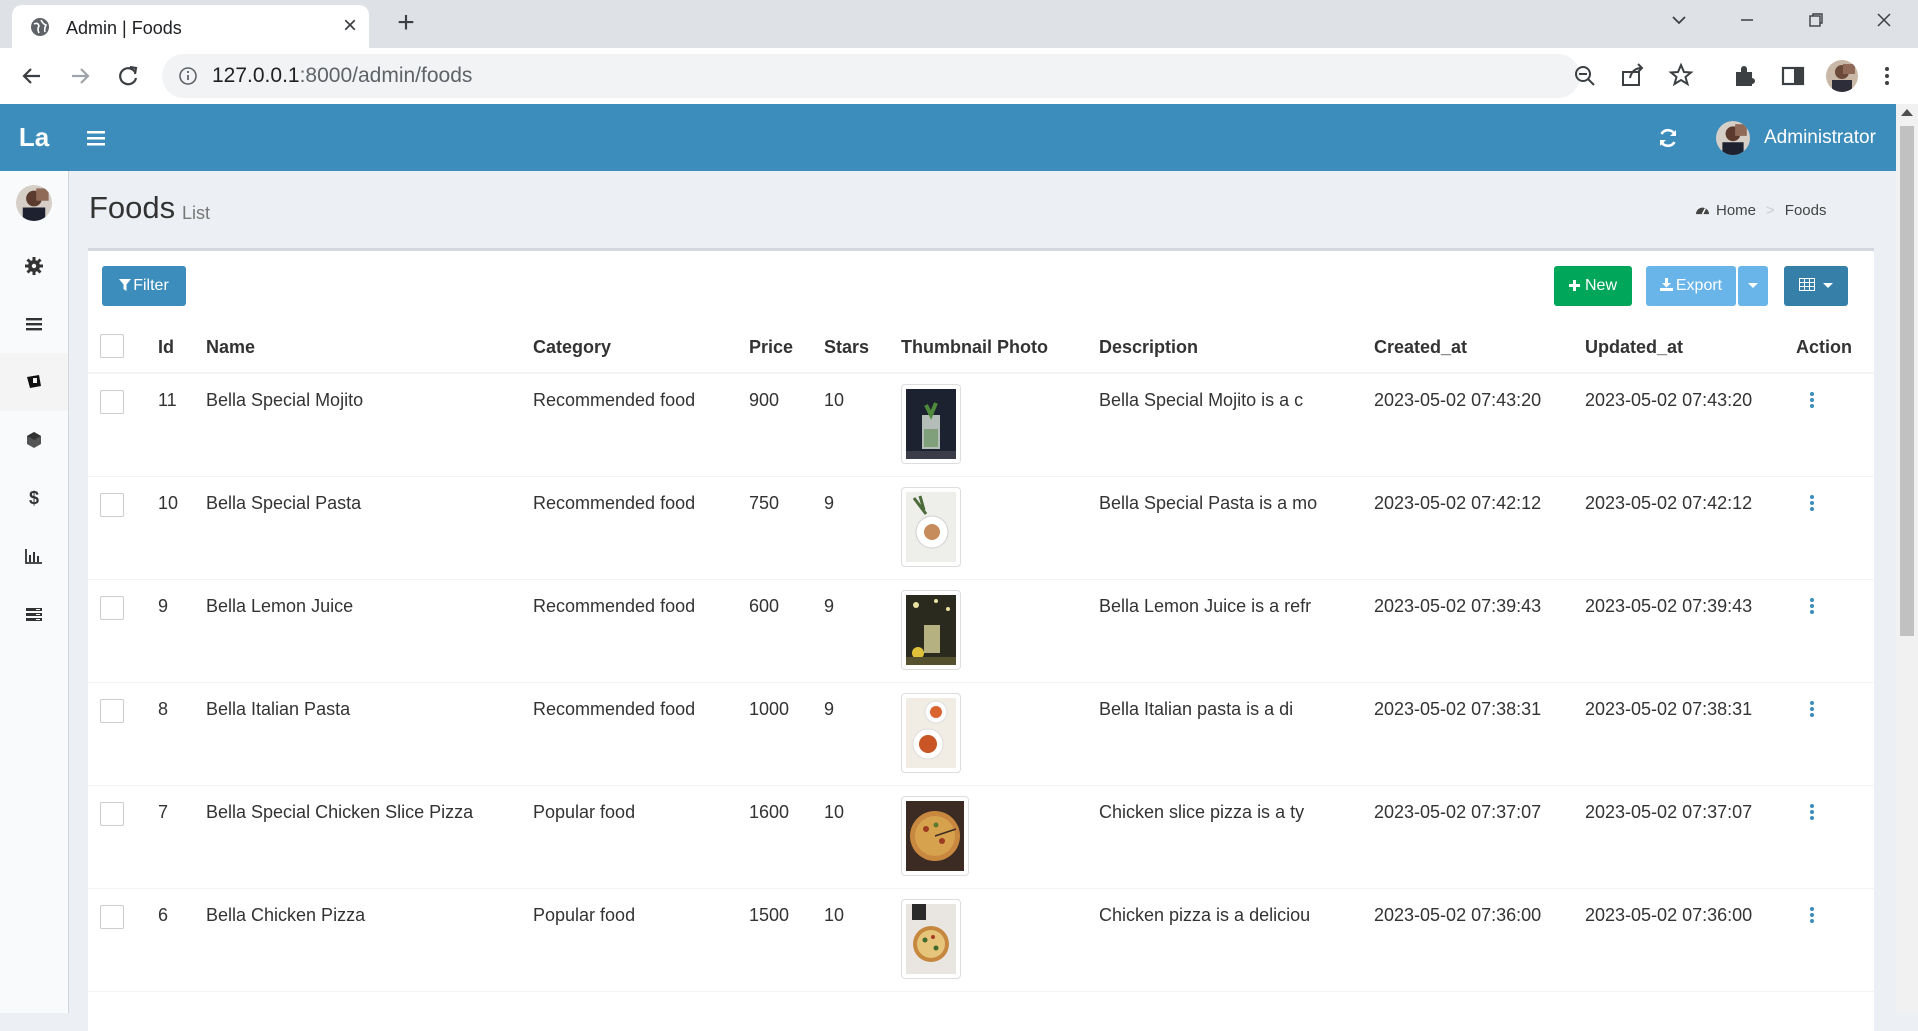 Image resolution: width=1918 pixels, height=1031 pixels. What do you see at coordinates (406, 23) in the screenshot?
I see `new-tab-icon: +` at bounding box center [406, 23].